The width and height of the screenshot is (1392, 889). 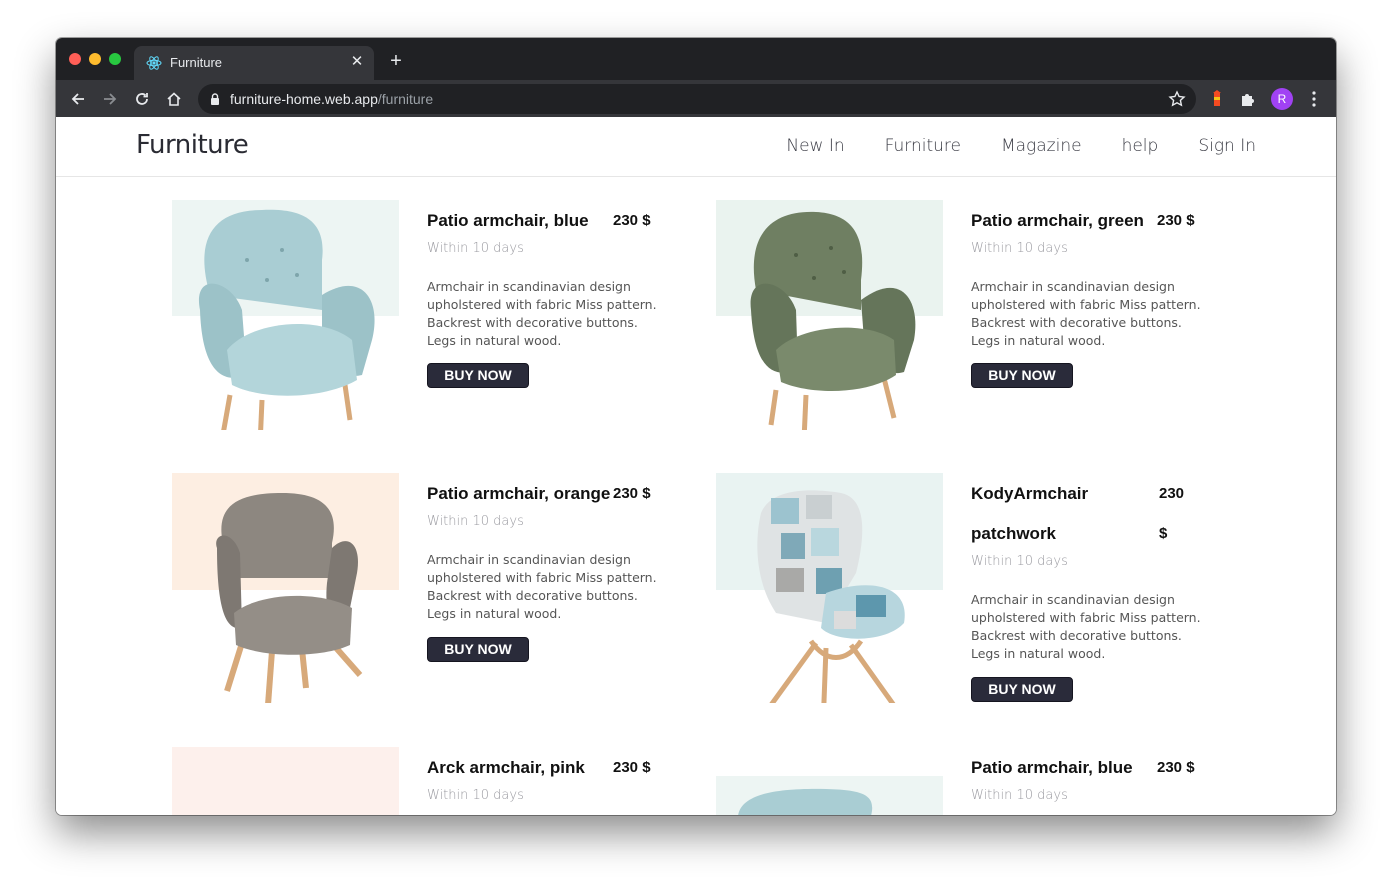 I want to click on url-text: furniture-home.web.app/furniture, so click(x=331, y=99).